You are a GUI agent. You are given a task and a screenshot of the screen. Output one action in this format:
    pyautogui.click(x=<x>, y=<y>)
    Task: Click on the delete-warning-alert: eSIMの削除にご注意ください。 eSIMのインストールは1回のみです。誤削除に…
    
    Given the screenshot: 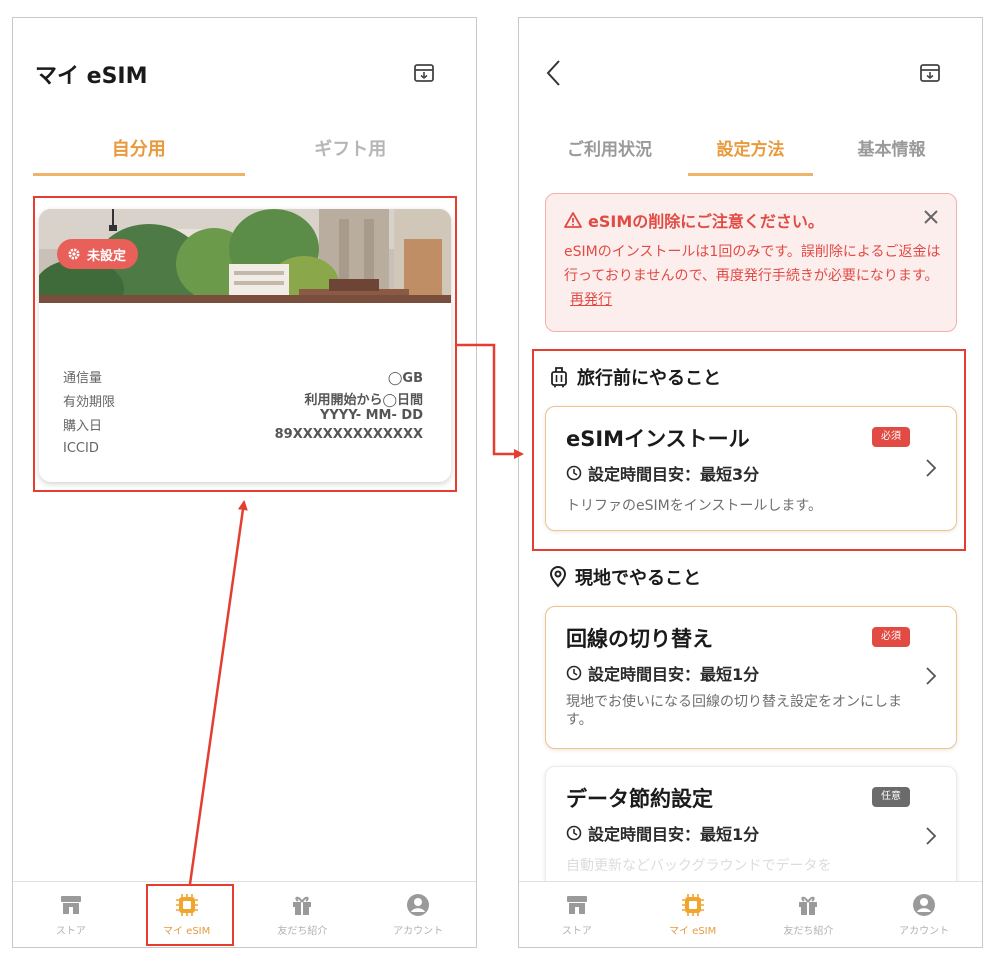 What is the action you would take?
    pyautogui.click(x=751, y=262)
    